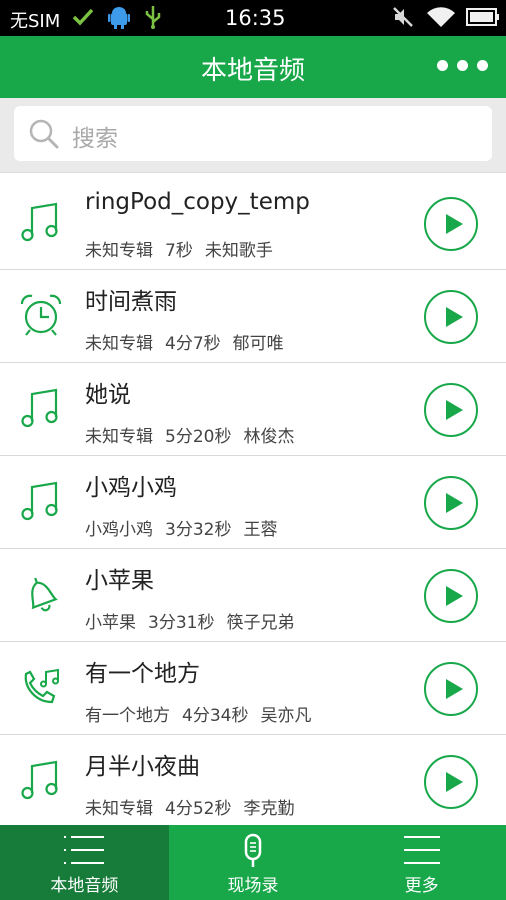  What do you see at coordinates (142, 767) in the screenshot?
I see `song-title: 月半小夜曲` at bounding box center [142, 767].